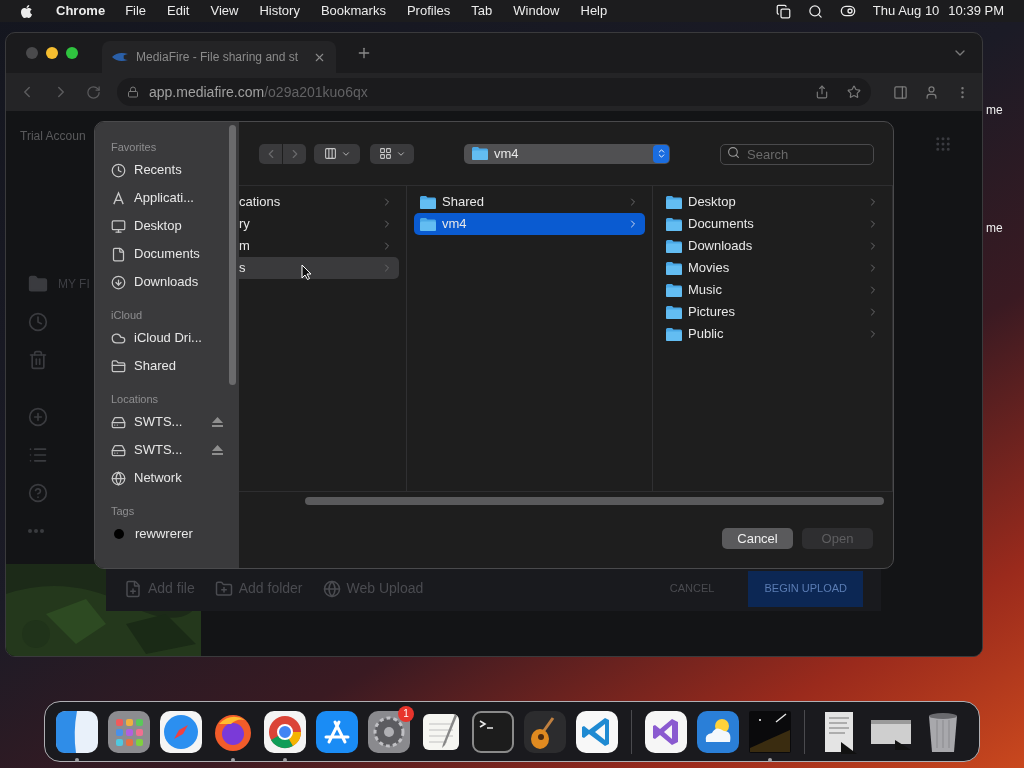 The height and width of the screenshot is (768, 1024). I want to click on horizontal-scrollbar-thumb, so click(594, 501).